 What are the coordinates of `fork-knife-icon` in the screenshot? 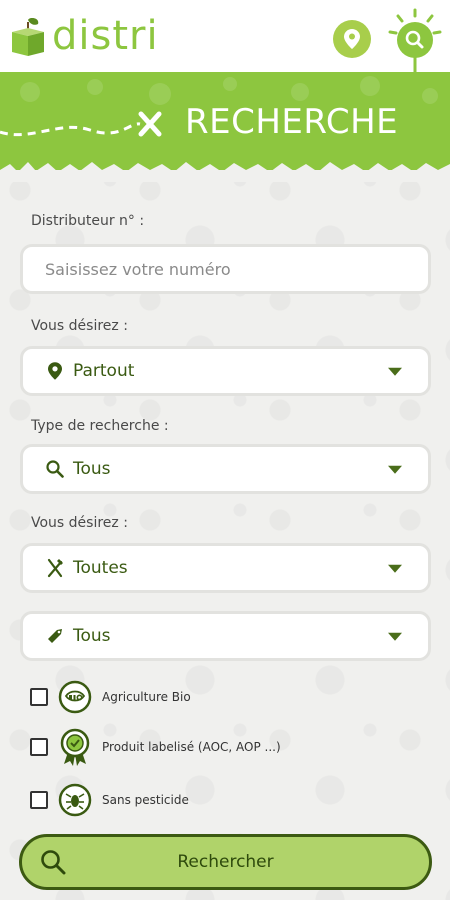 It's located at (55, 568).